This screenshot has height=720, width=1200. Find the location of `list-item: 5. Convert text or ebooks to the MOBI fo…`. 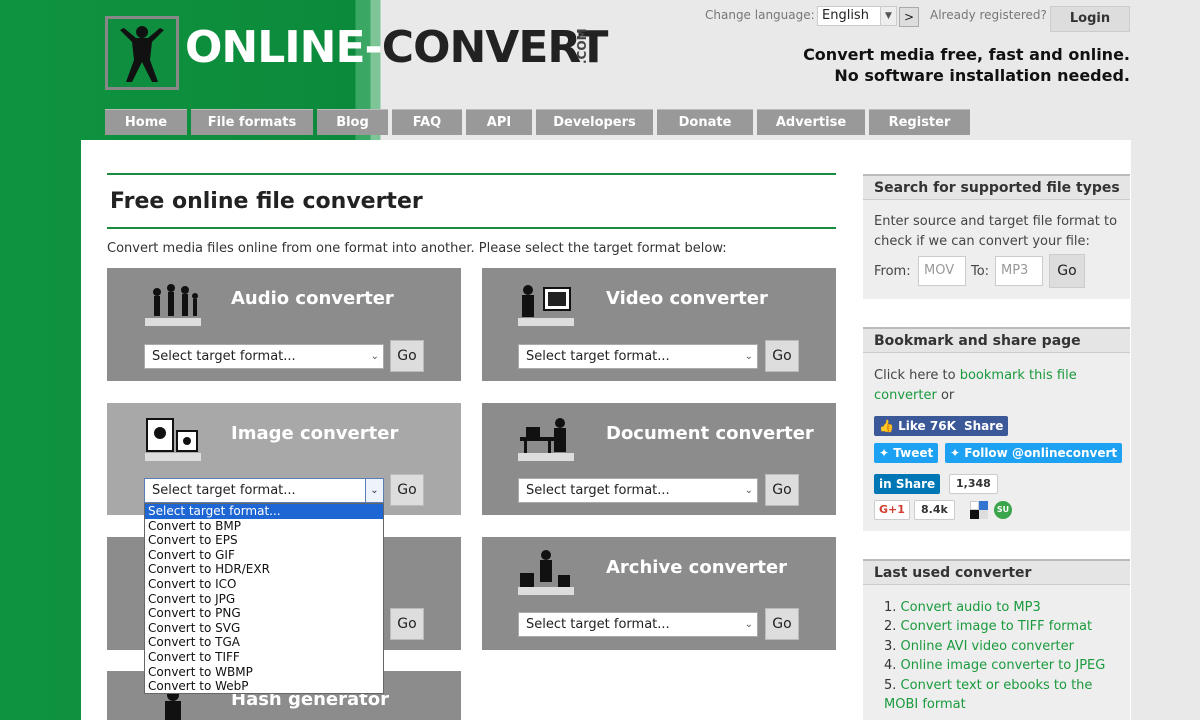

list-item: 5. Convert text or ebooks to the MOBI fo… is located at coordinates (999, 695).